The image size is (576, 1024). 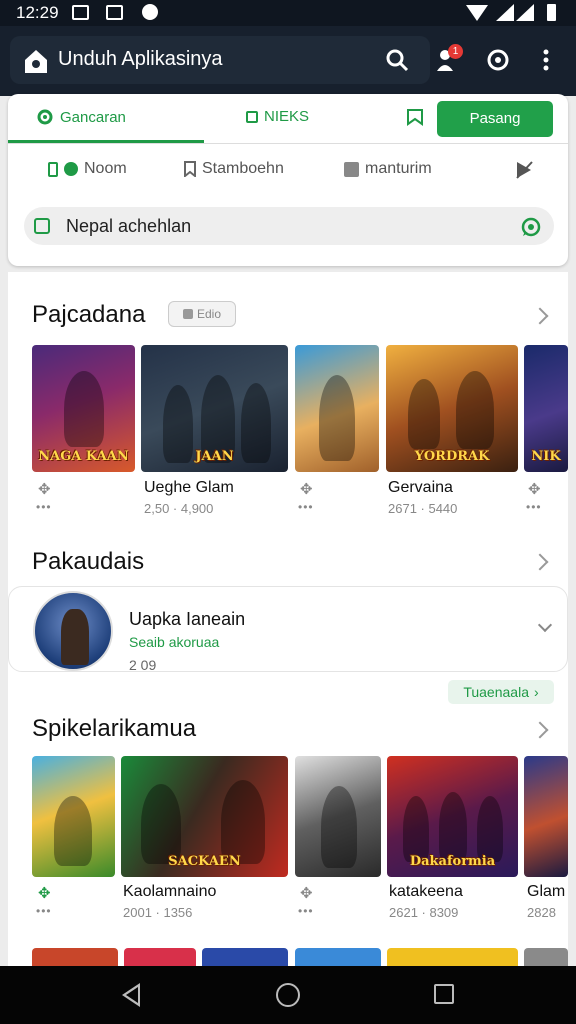 What do you see at coordinates (452, 816) in the screenshot?
I see `game-card: Dakaformia` at bounding box center [452, 816].